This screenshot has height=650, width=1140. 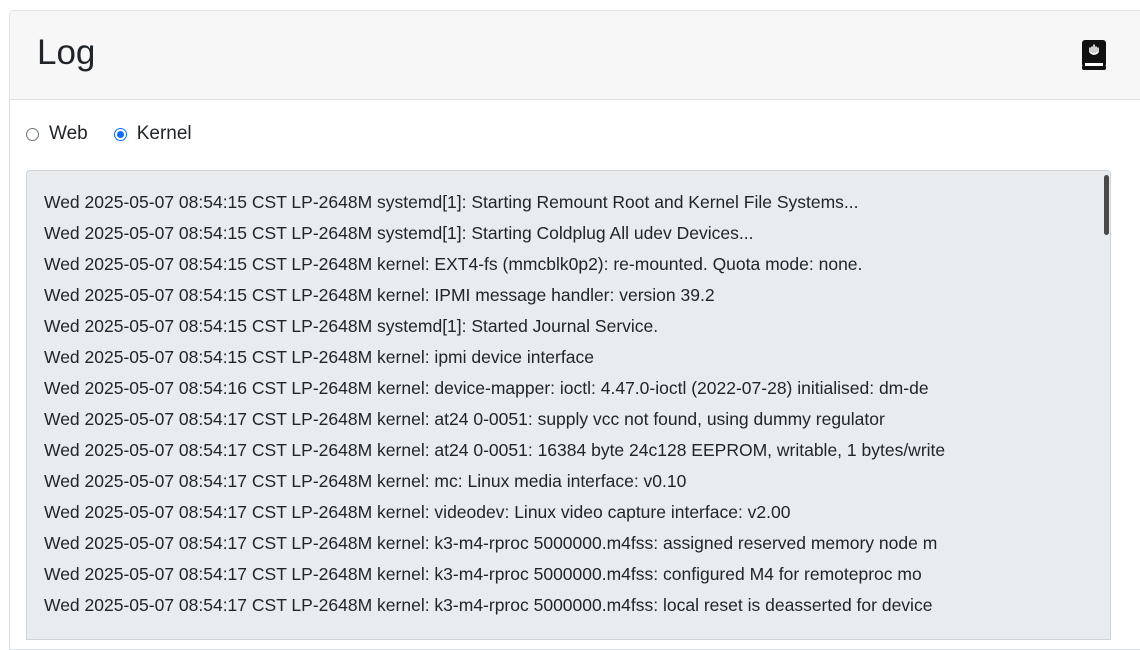 I want to click on log-type-radio-group: Web Kernel, so click(x=122, y=134).